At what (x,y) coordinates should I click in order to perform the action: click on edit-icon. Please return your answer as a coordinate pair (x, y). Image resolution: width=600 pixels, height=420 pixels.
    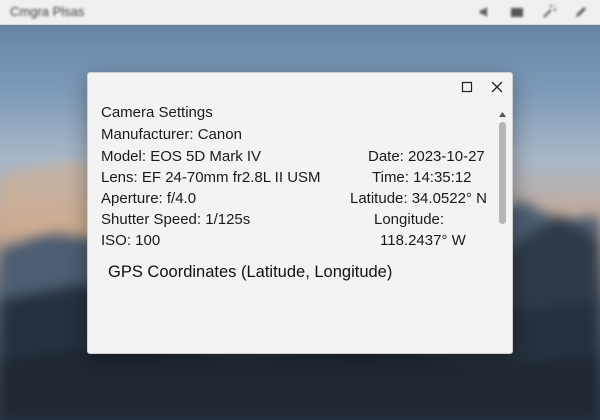
    Looking at the image, I should click on (581, 12).